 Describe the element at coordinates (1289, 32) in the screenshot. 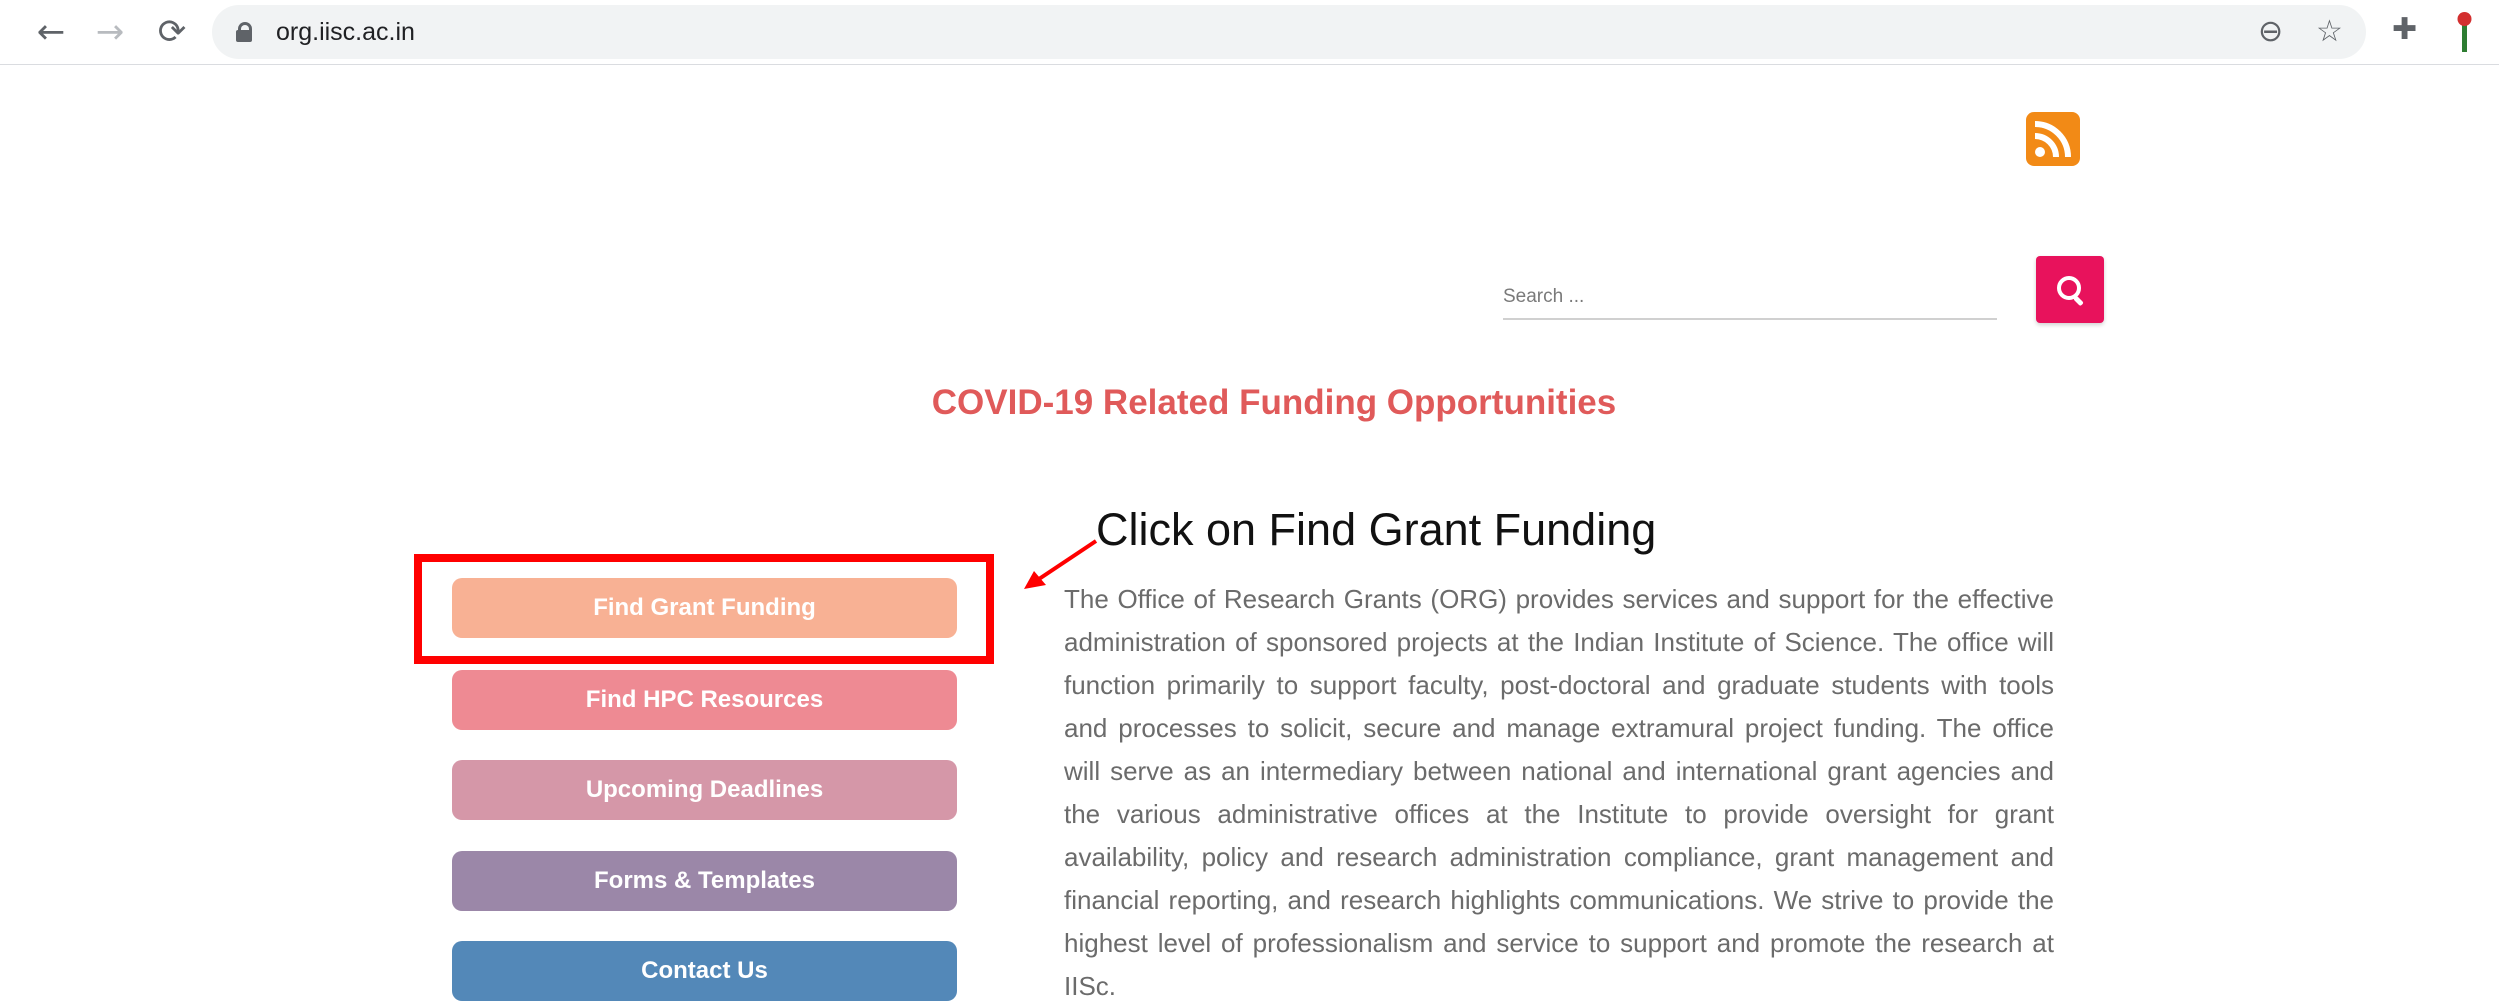

I see `address-bar: org.iisc.ac.in ⊖ ☆` at that location.